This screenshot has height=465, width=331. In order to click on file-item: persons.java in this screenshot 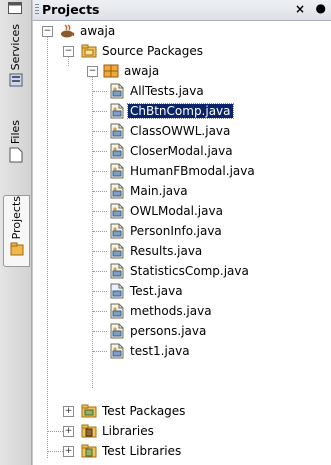, I will do `click(182, 331)`.